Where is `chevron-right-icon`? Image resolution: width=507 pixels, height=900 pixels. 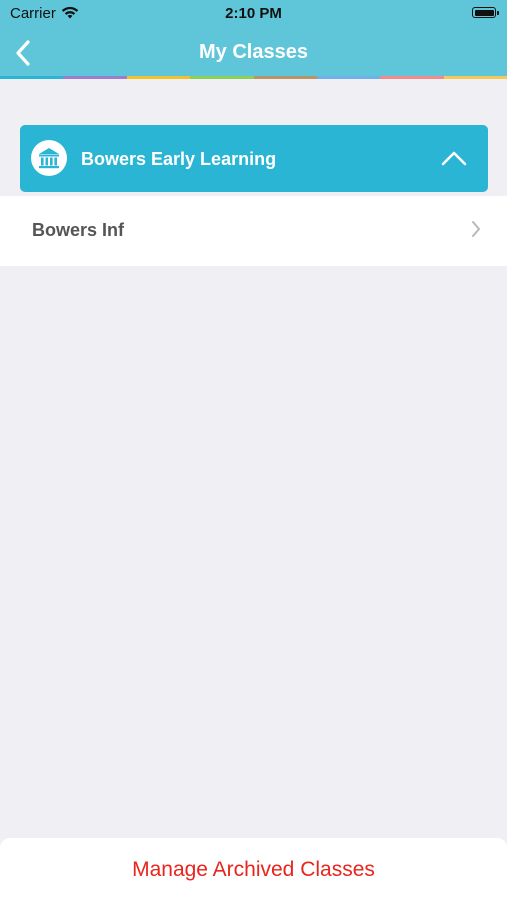
chevron-right-icon is located at coordinates (476, 229).